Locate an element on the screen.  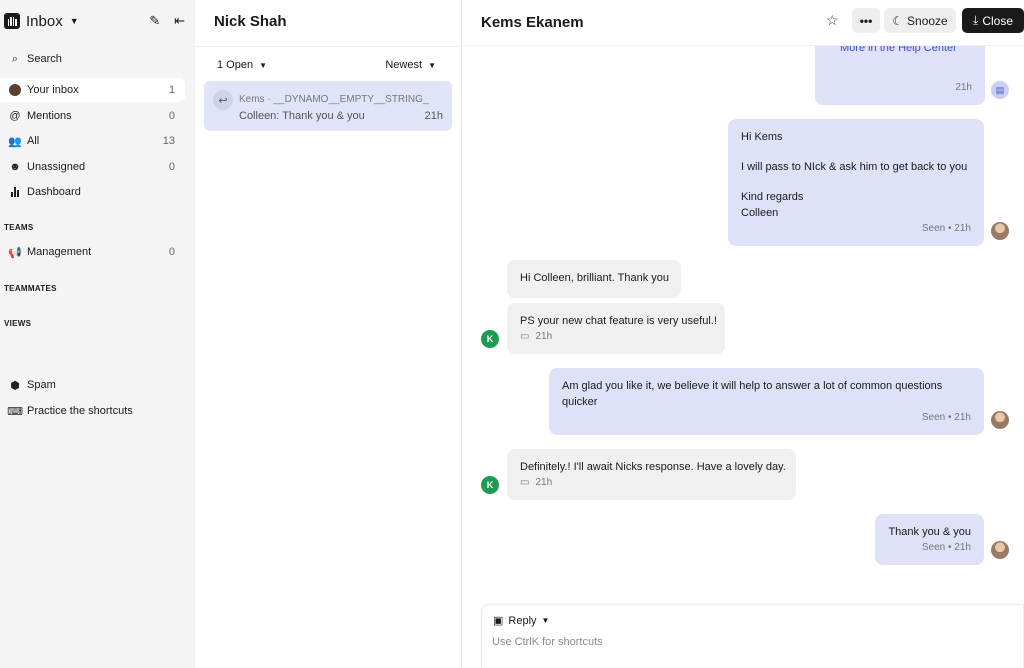
sidebar-item-mentions: @ Mentions 0 is located at coordinates (92, 116).